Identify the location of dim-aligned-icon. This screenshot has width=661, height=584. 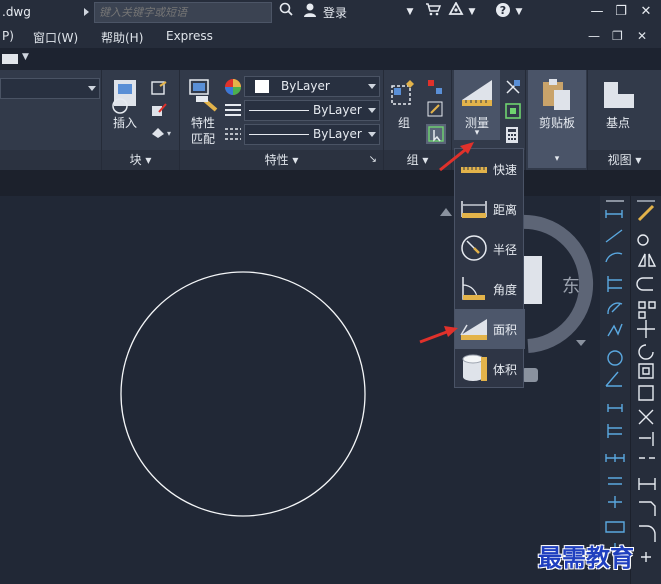
(614, 236).